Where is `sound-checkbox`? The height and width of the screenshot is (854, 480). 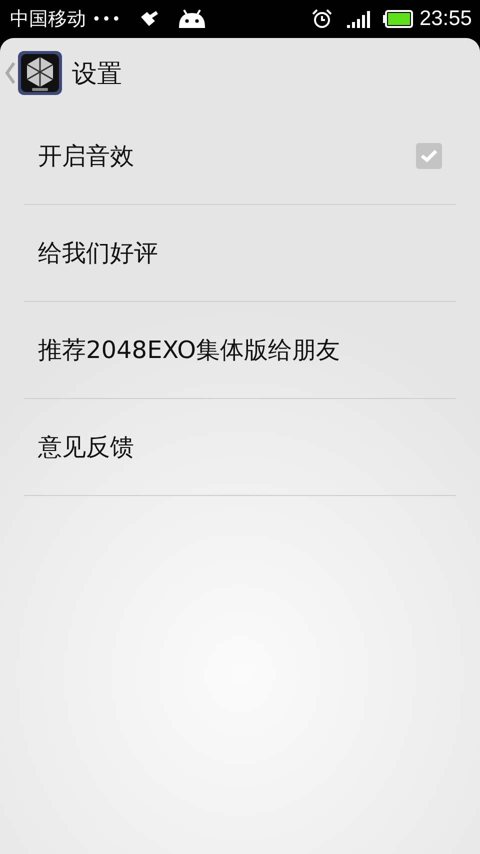
sound-checkbox is located at coordinates (429, 156).